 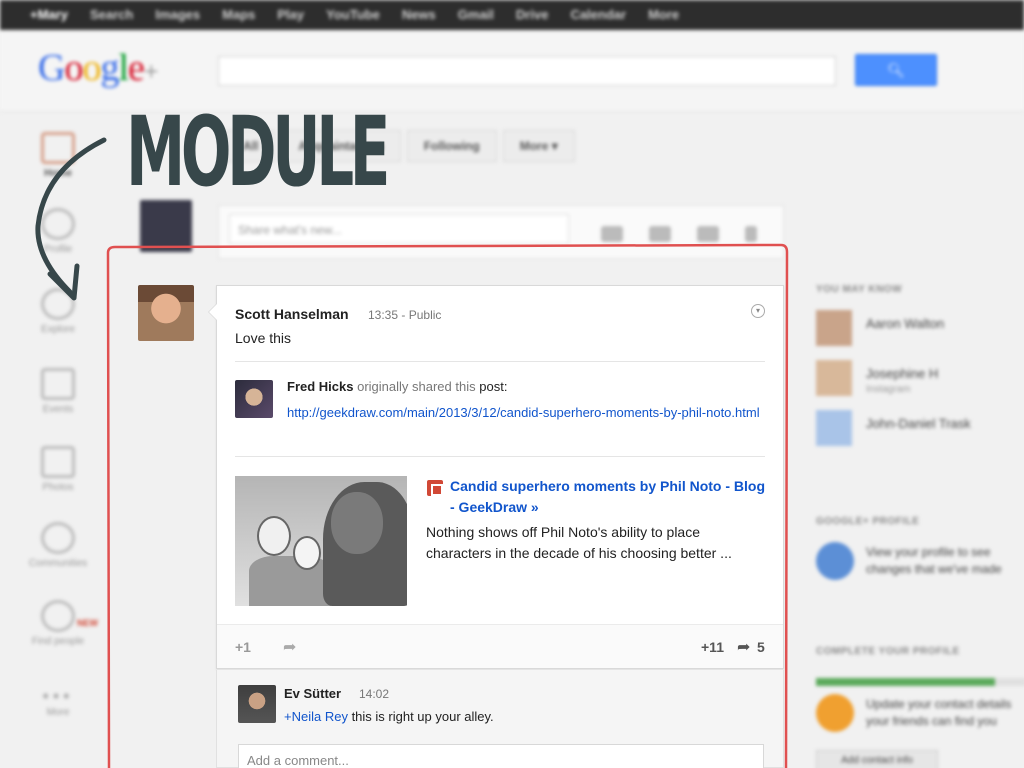 What do you see at coordinates (383, 315) in the screenshot?
I see `post-time: 13:35` at bounding box center [383, 315].